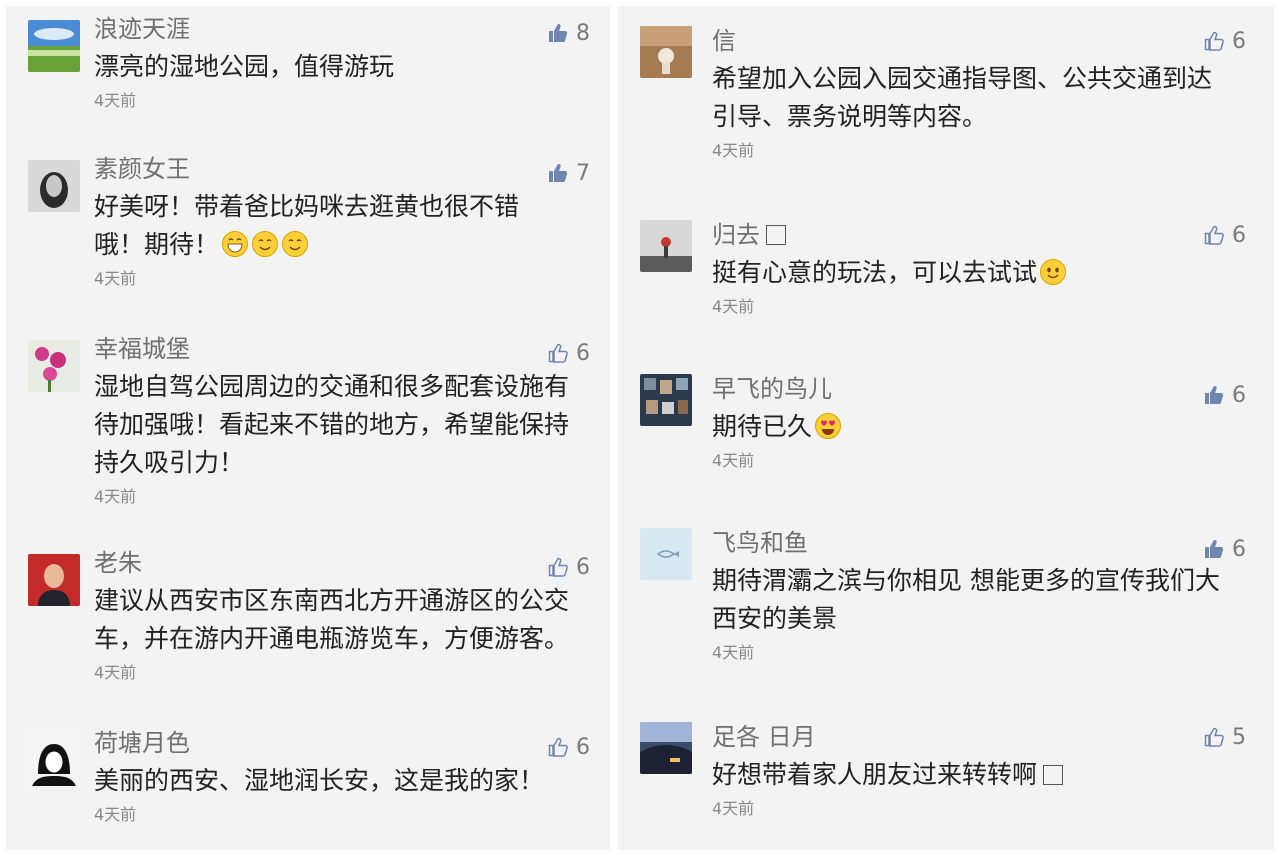  What do you see at coordinates (583, 173) in the screenshot?
I see `like-count: 7` at bounding box center [583, 173].